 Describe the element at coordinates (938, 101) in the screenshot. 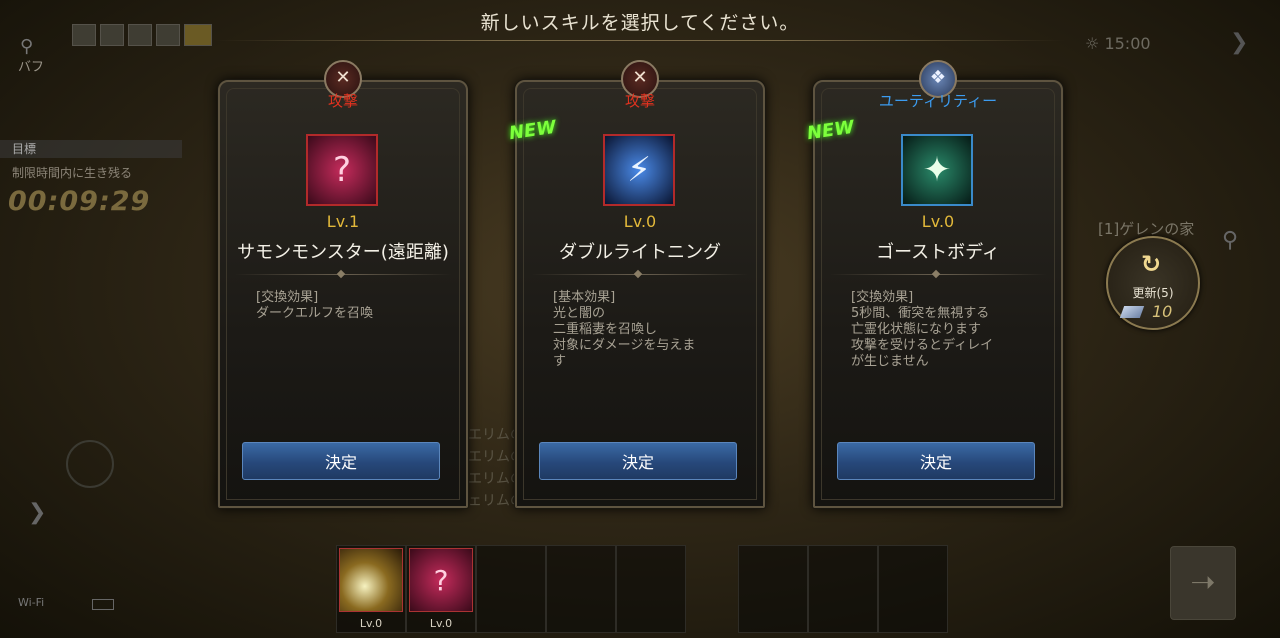

I see `card-category: ユーティリティー` at that location.